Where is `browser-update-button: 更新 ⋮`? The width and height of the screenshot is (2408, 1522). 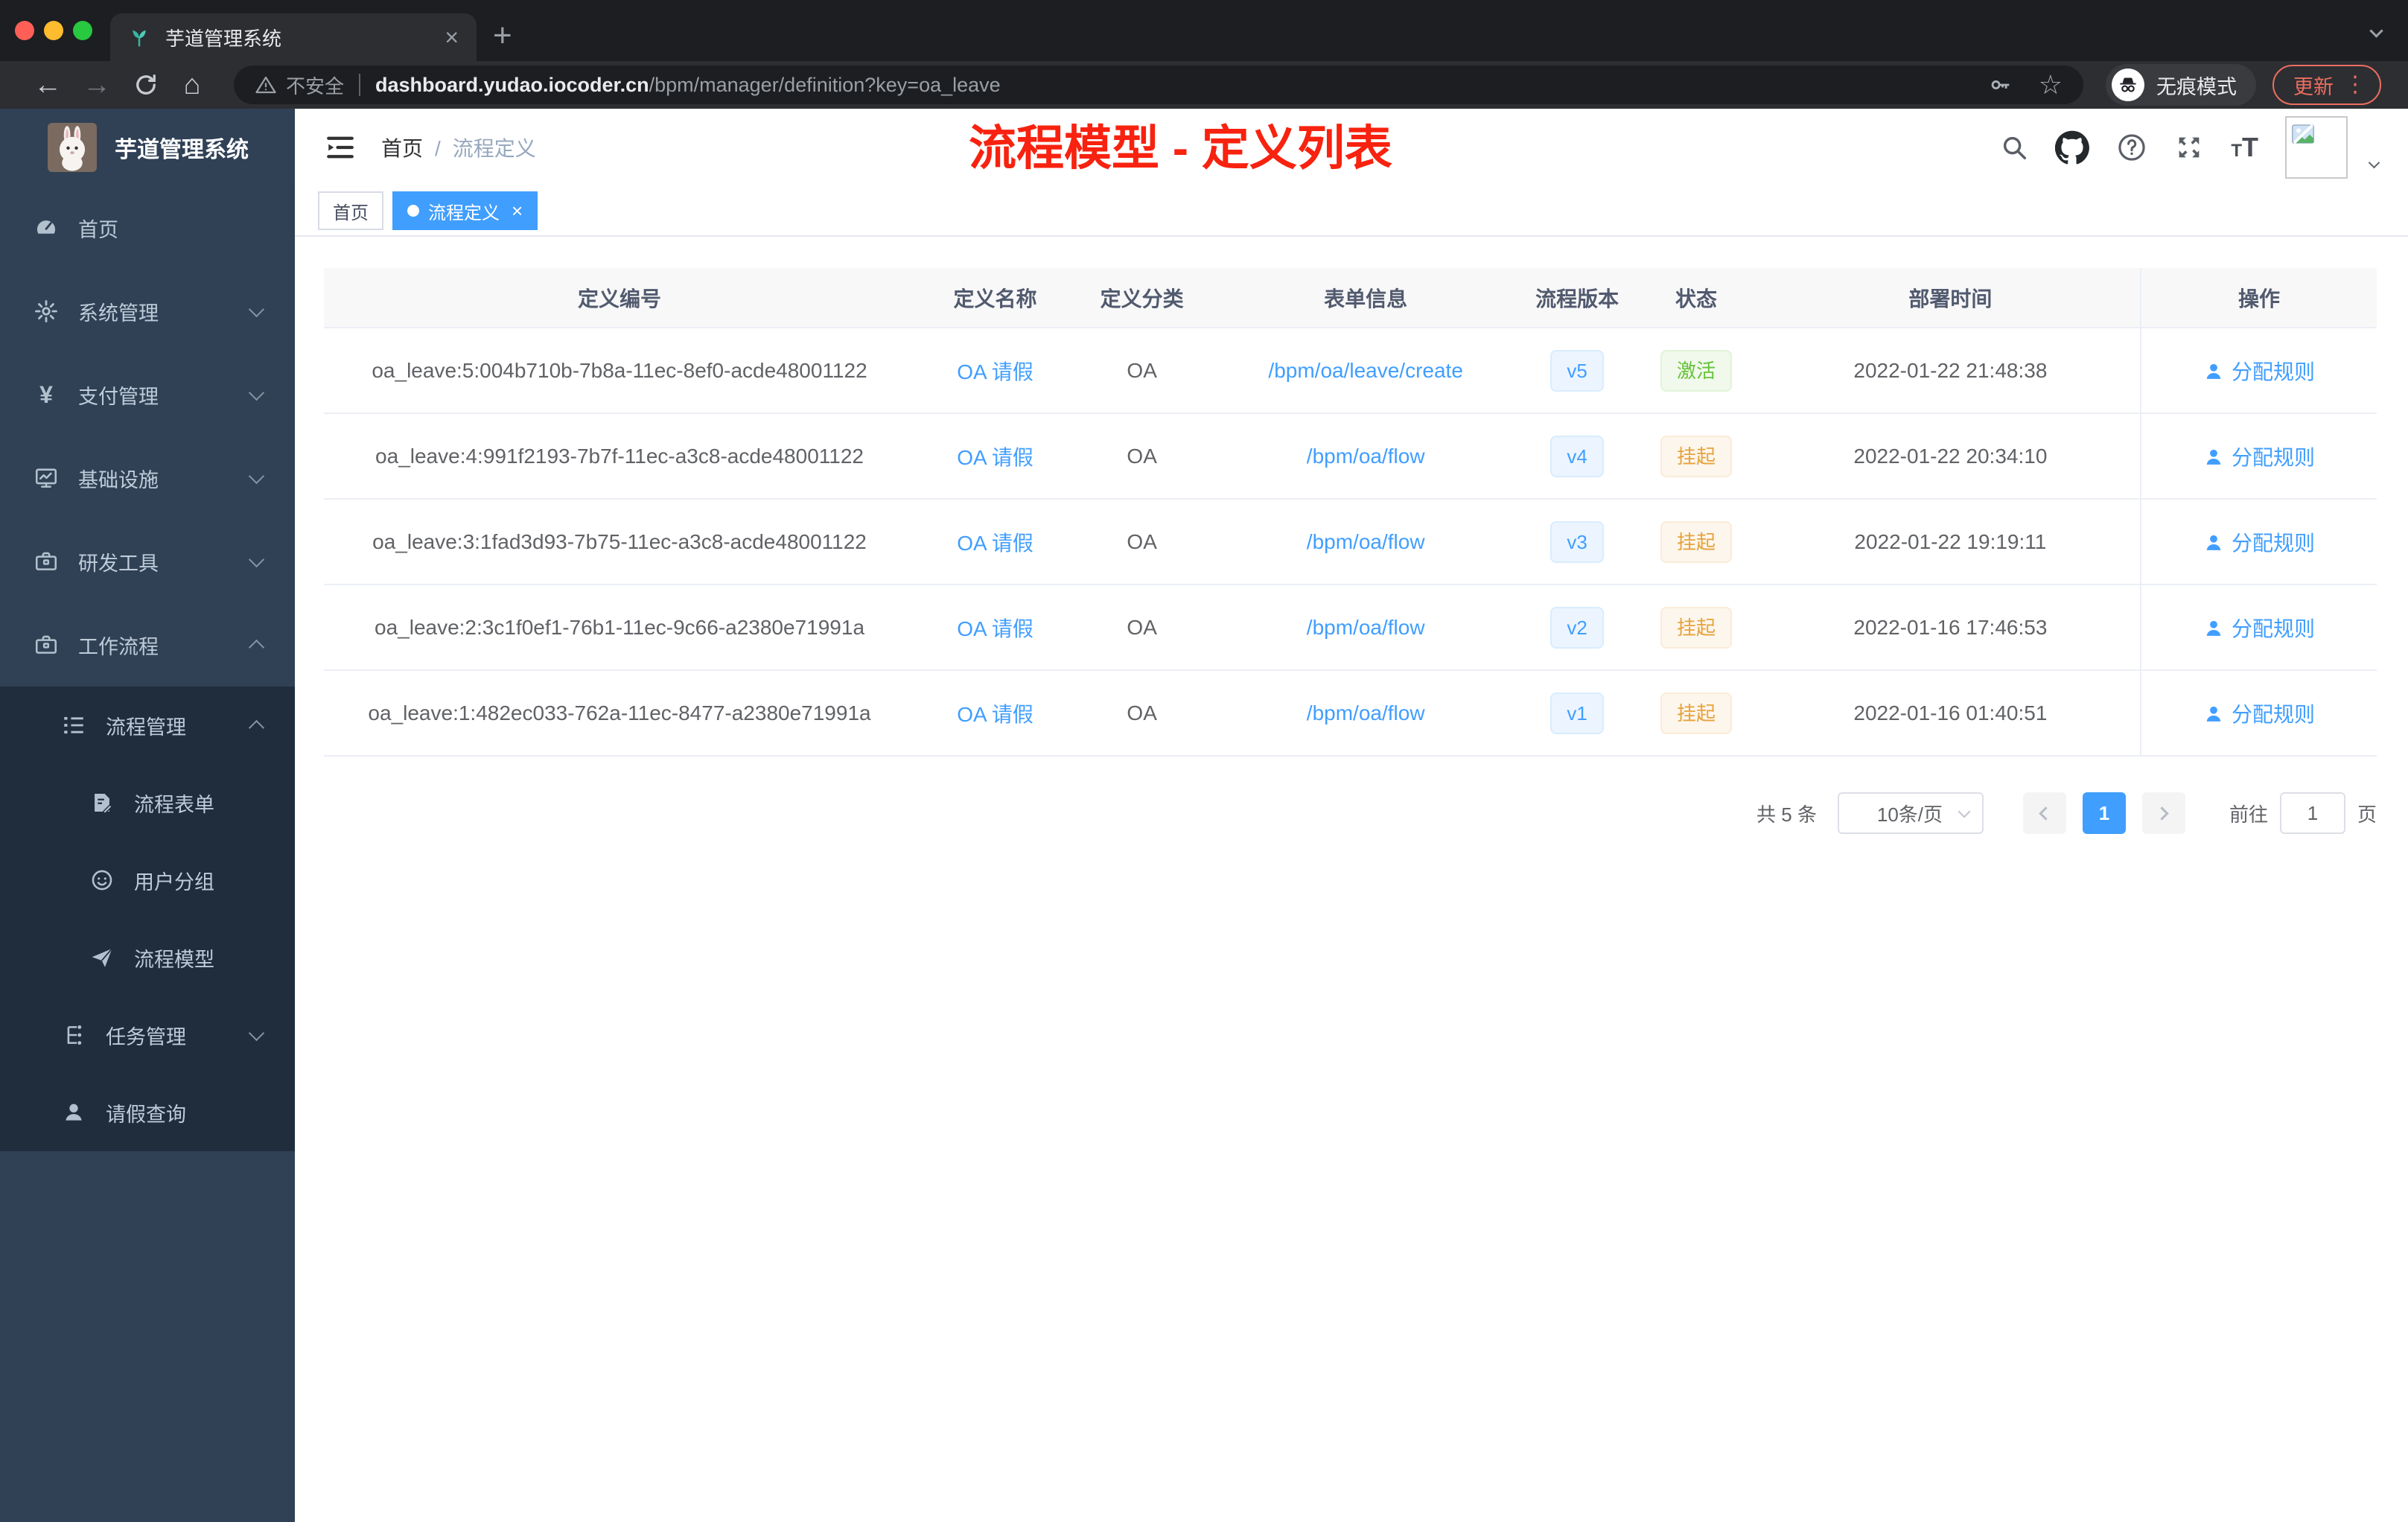 browser-update-button: 更新 ⋮ is located at coordinates (2326, 85).